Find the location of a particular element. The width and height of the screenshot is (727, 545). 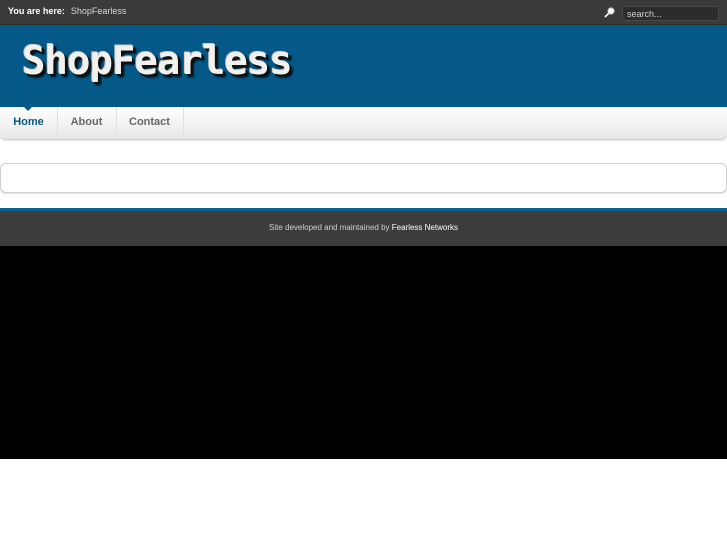

nav-item-about: About is located at coordinates (87, 123).